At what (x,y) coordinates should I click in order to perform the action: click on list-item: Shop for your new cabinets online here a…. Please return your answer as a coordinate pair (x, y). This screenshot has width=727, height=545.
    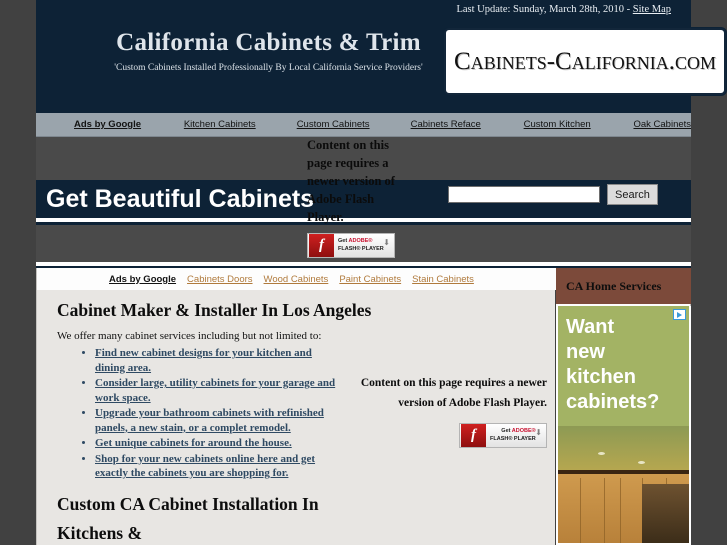
    Looking at the image, I should click on (219, 466).